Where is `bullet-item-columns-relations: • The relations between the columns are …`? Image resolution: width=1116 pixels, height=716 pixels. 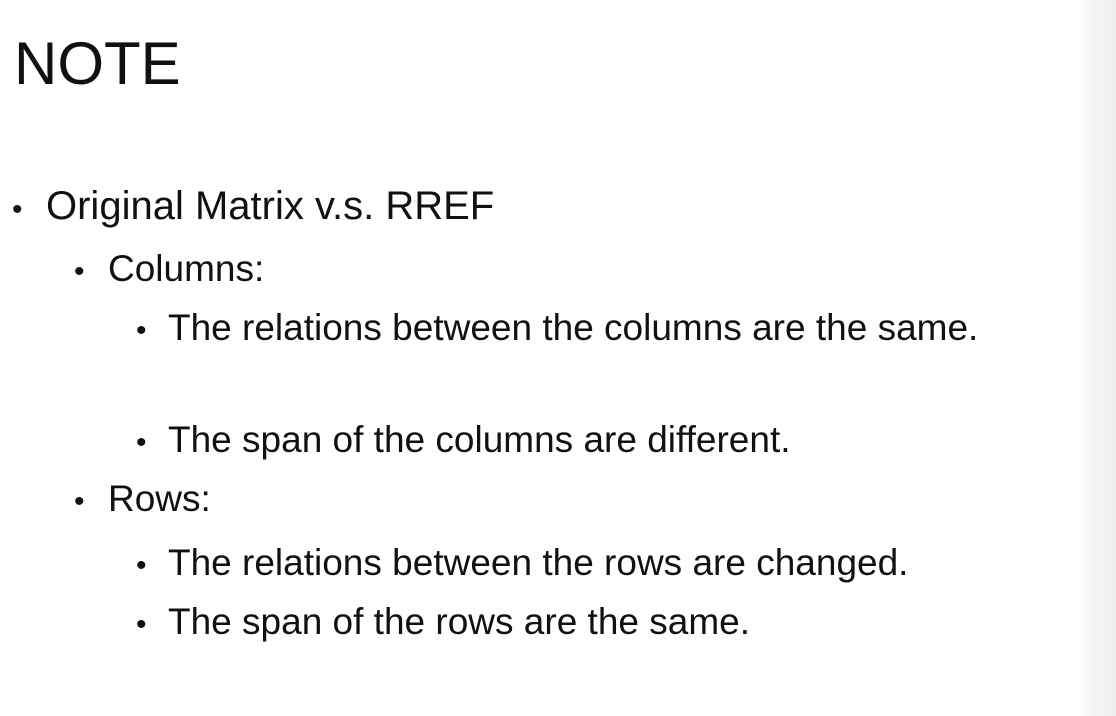 bullet-item-columns-relations: • The relations between the columns are … is located at coordinates (582, 329).